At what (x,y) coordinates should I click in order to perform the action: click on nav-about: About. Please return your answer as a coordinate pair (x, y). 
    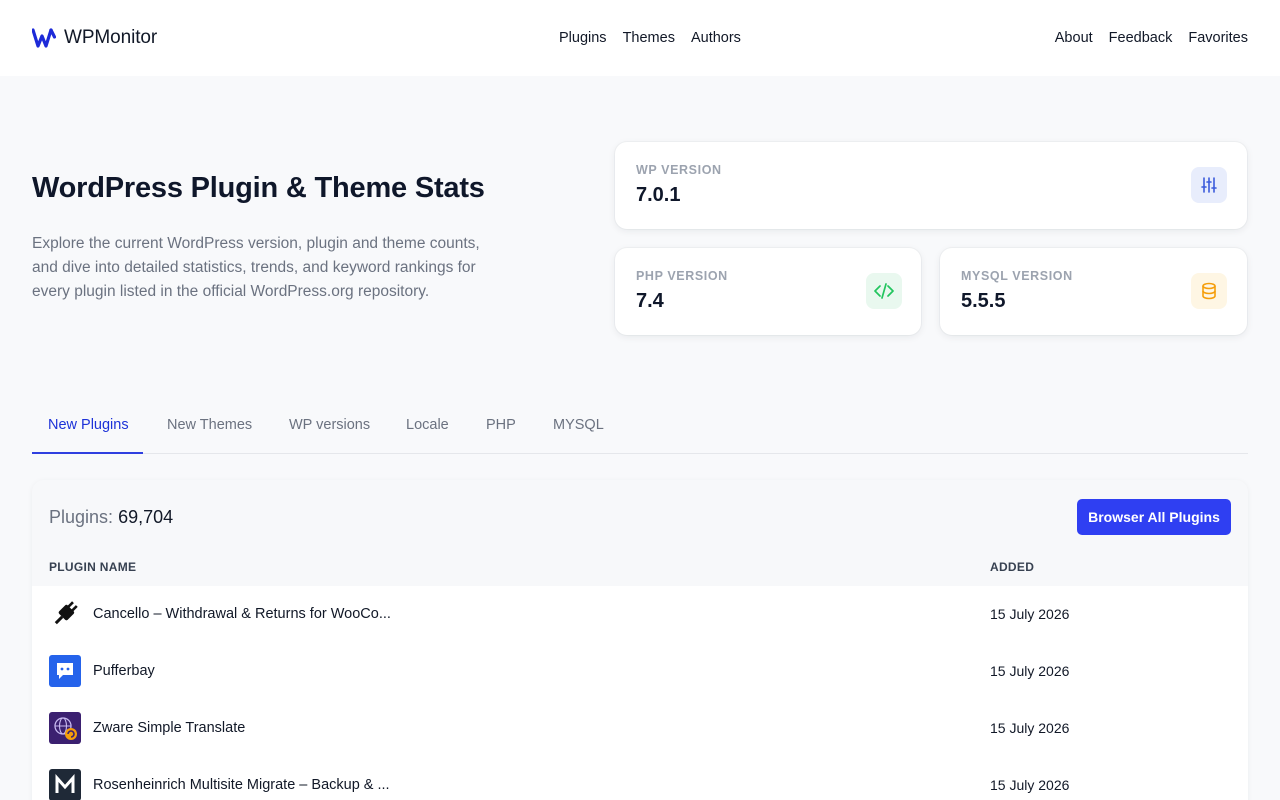
    Looking at the image, I should click on (1074, 38).